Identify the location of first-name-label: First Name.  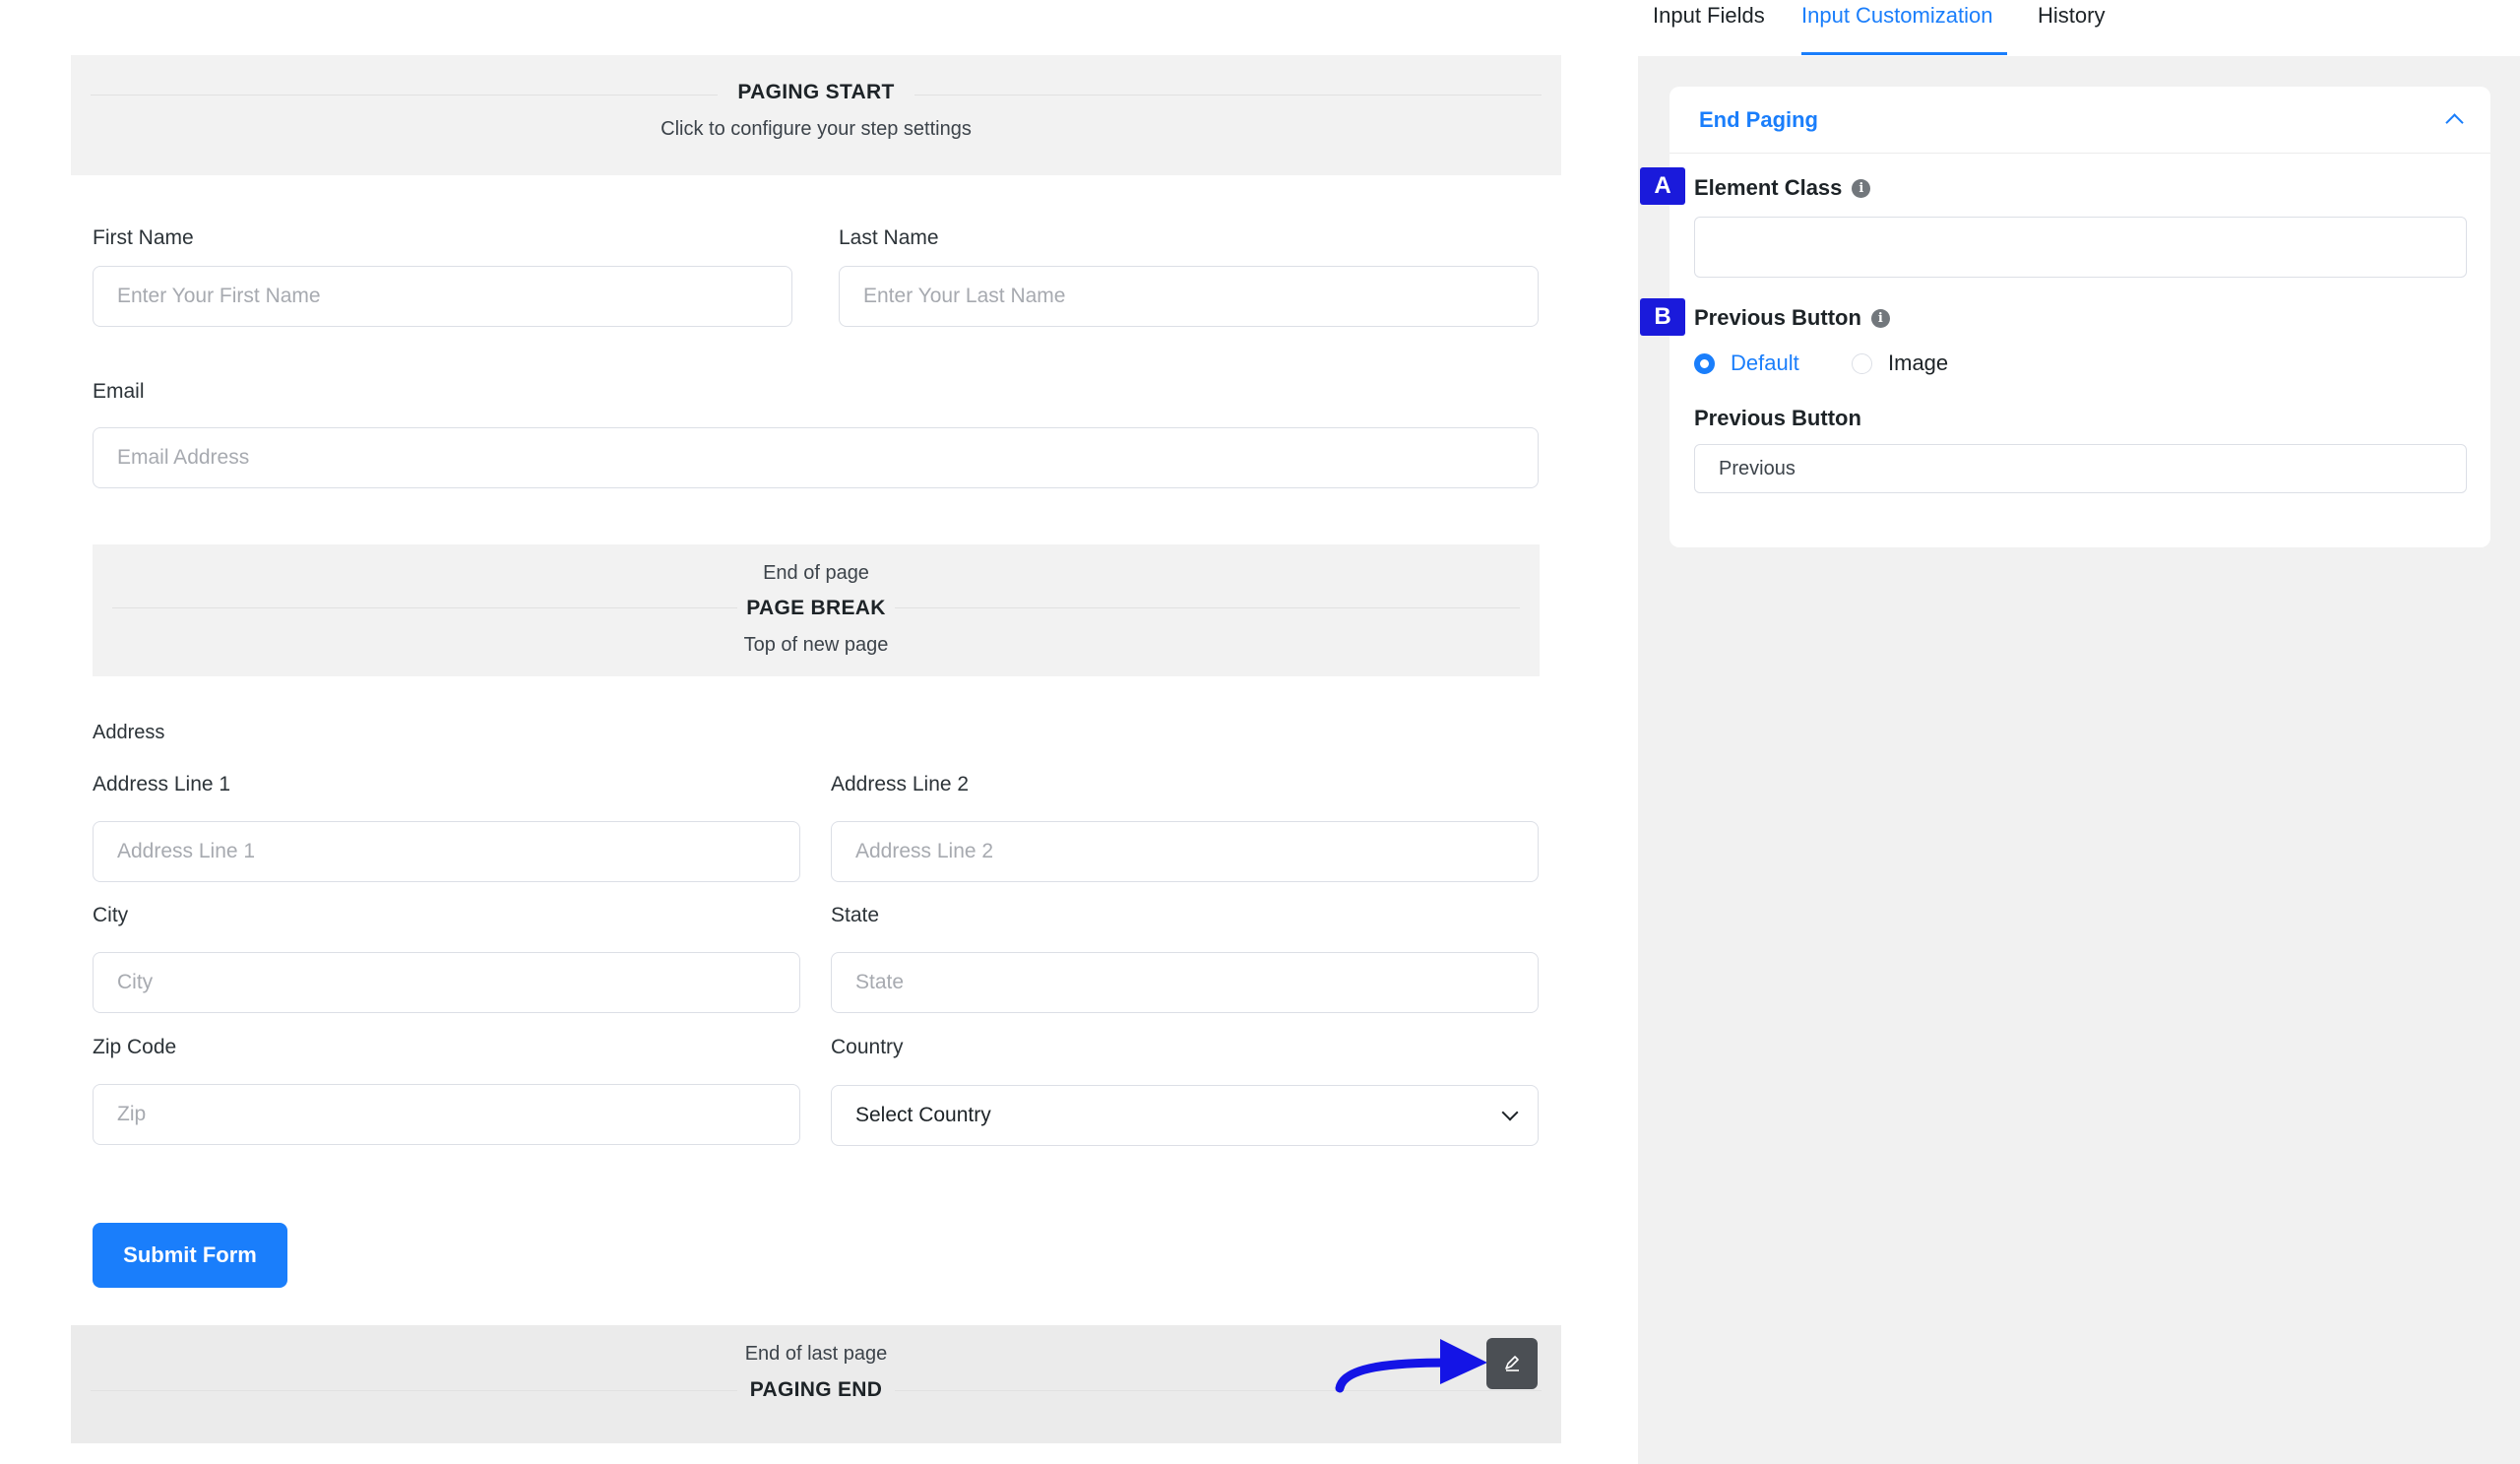
(143, 238).